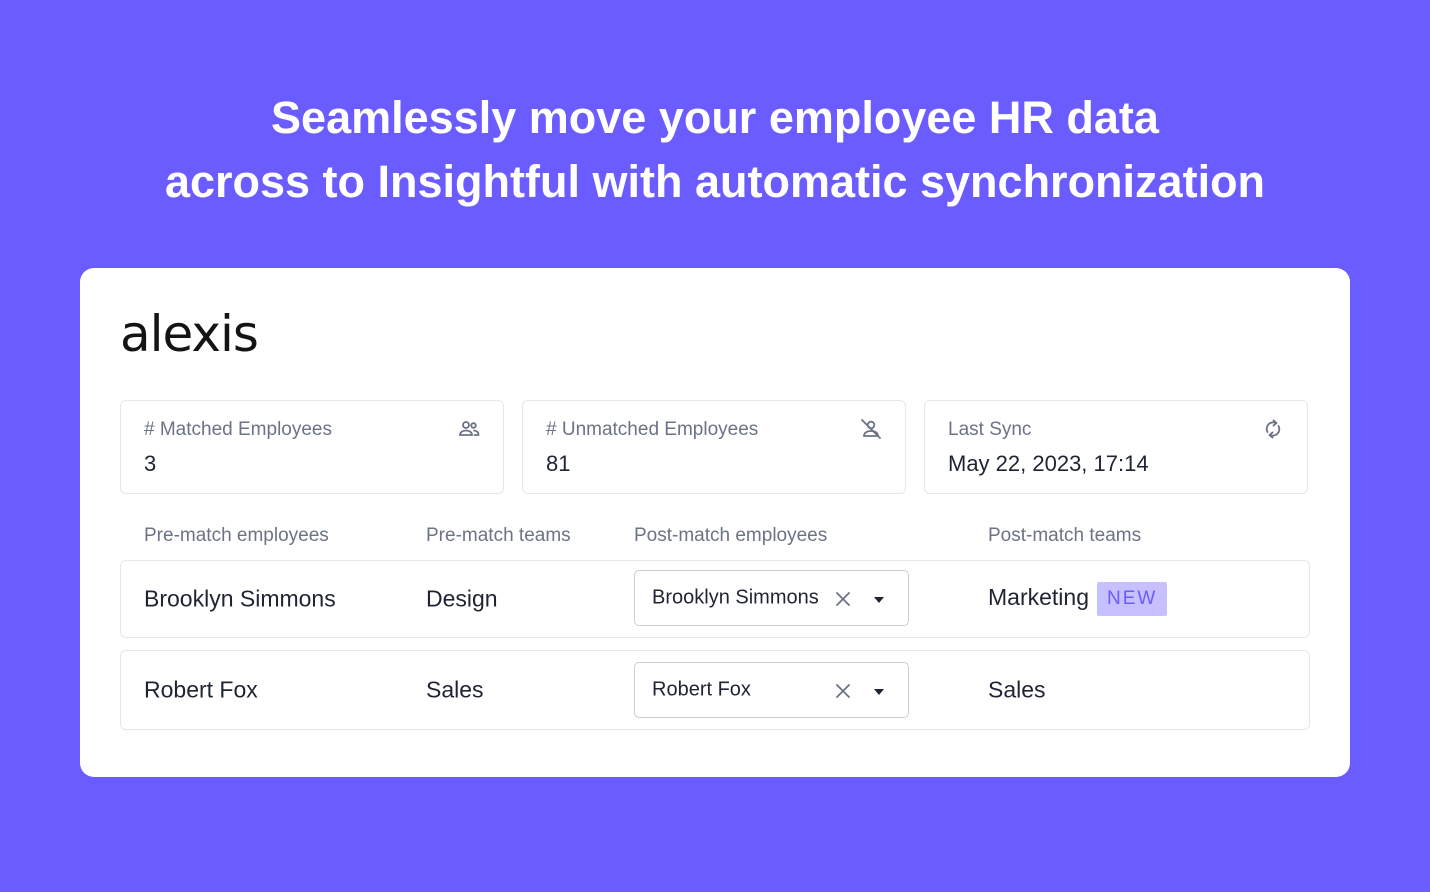  Describe the element at coordinates (462, 598) in the screenshot. I see `pre-match-team: Design` at that location.